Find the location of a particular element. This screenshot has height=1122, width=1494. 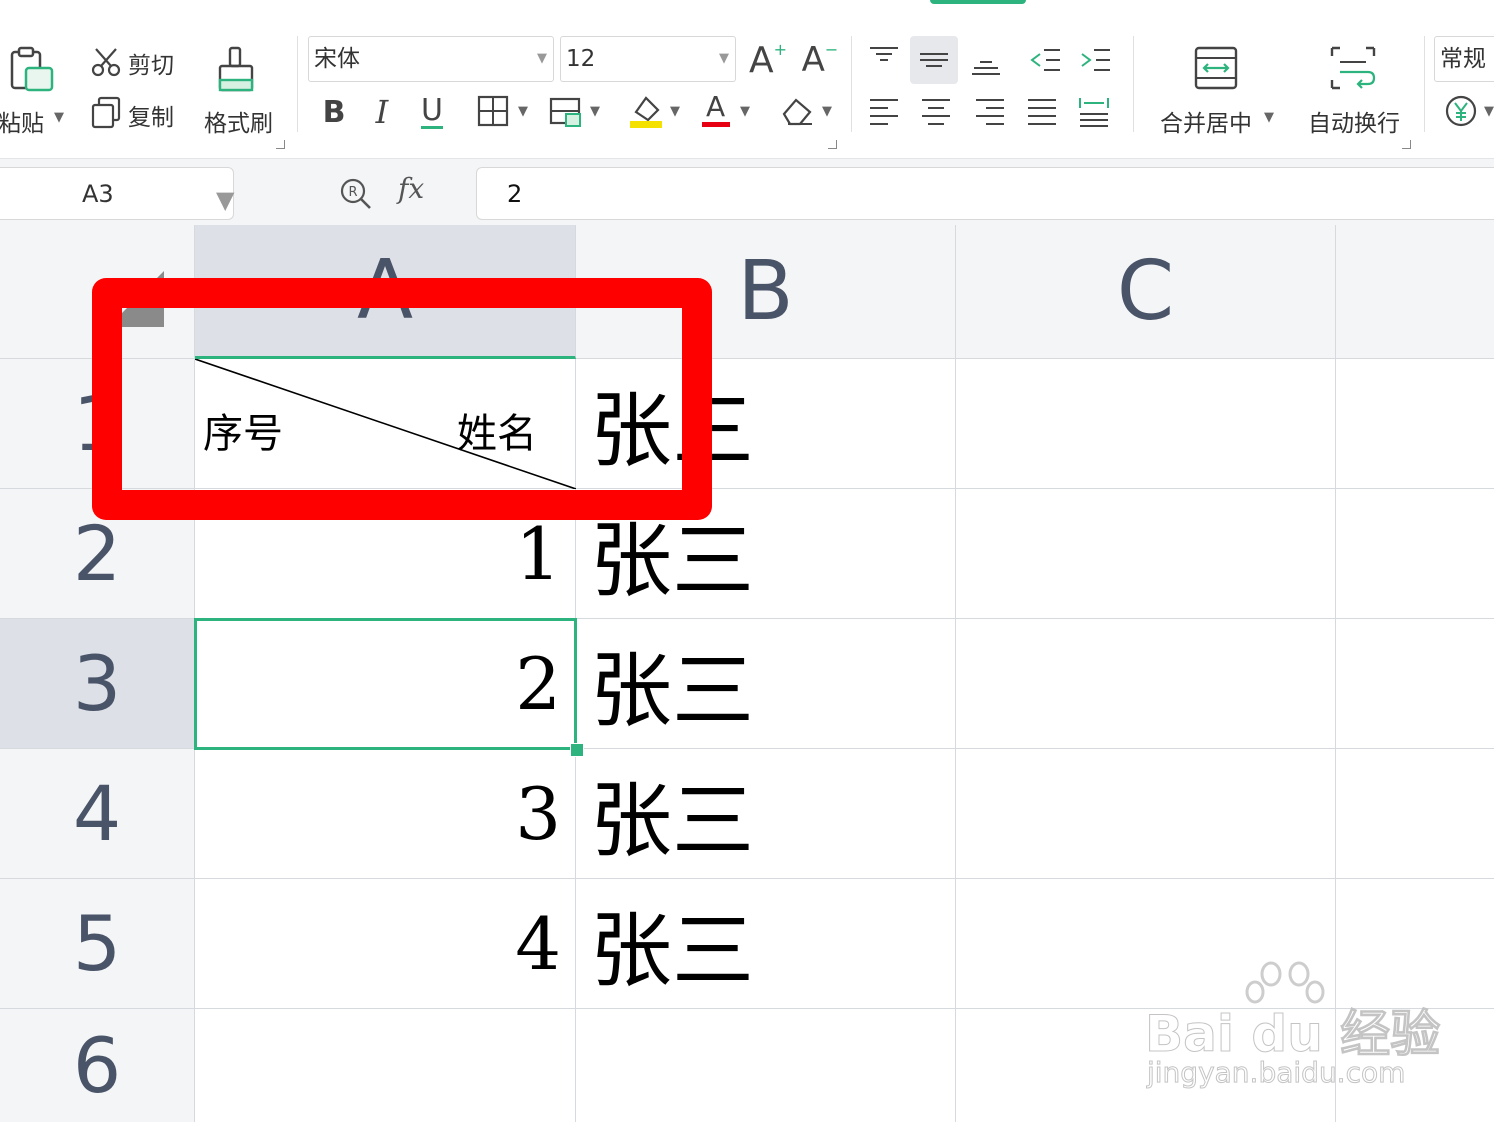

scissors-icon is located at coordinates (106, 62).